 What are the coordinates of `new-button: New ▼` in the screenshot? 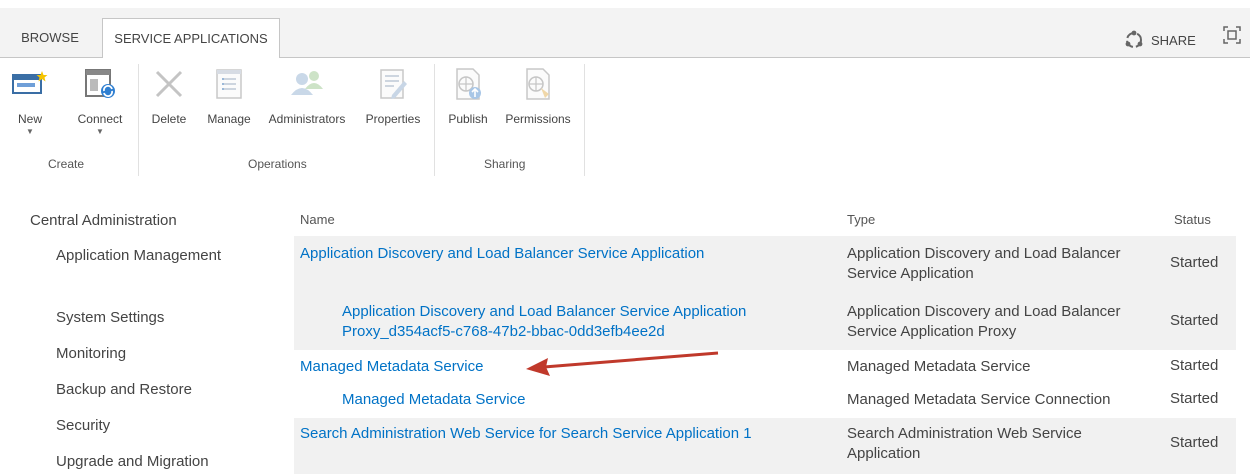 It's located at (30, 100).